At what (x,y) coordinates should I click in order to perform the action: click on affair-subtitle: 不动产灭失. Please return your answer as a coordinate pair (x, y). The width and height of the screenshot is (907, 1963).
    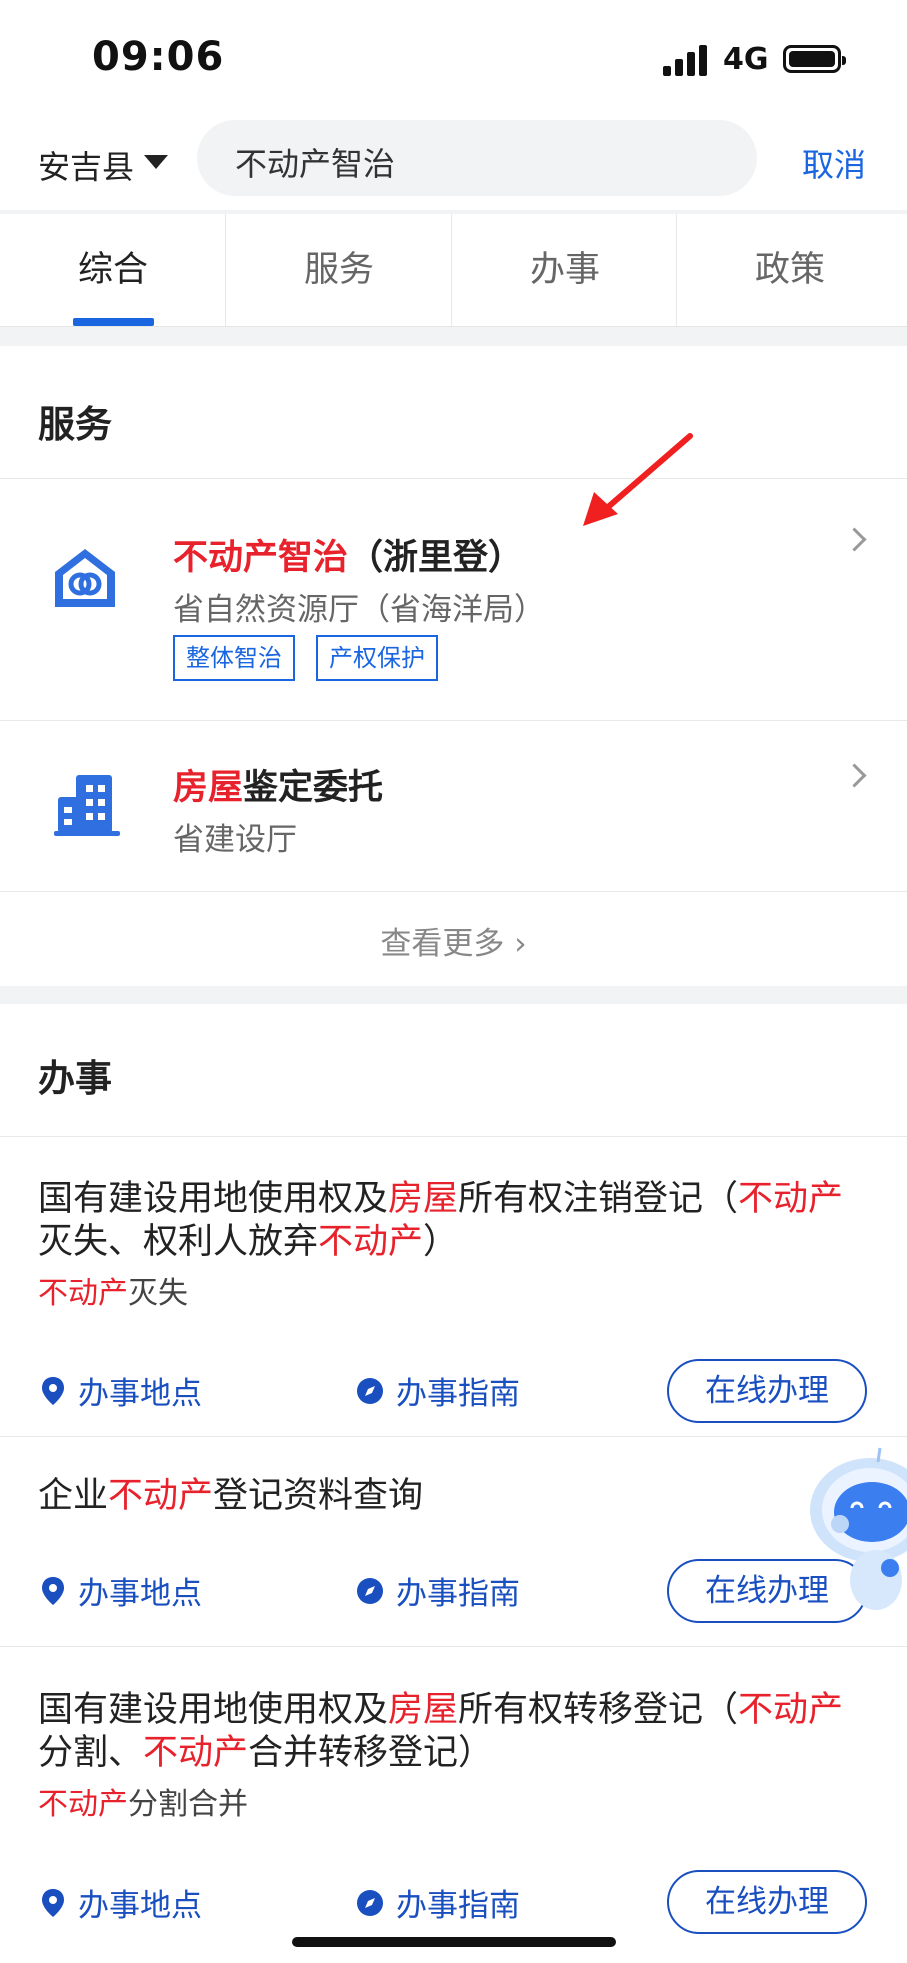
    Looking at the image, I should click on (113, 1290).